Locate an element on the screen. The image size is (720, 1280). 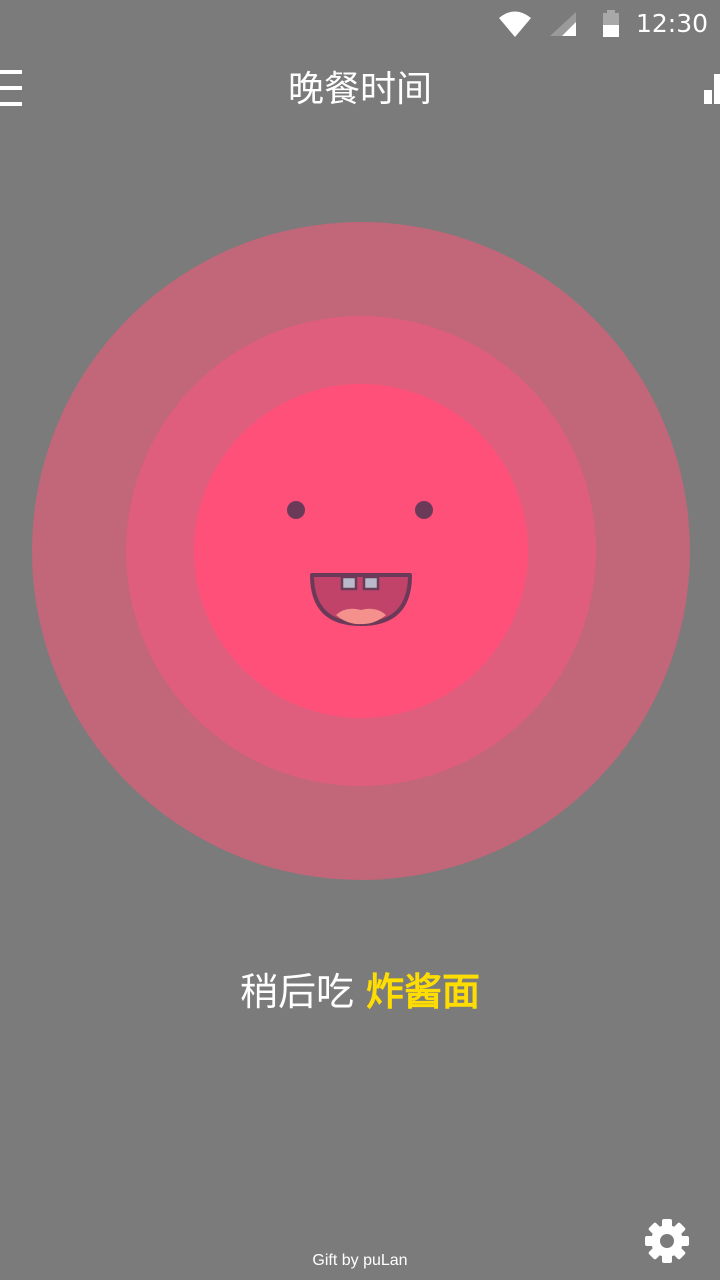
battery-icon is located at coordinates (611, 23).